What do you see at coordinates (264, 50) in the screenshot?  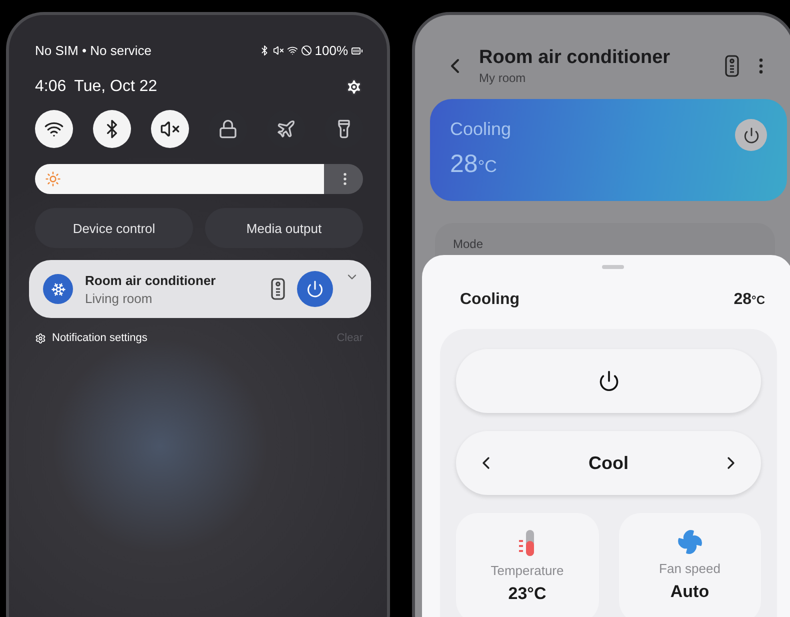 I see `bluetooth-icon` at bounding box center [264, 50].